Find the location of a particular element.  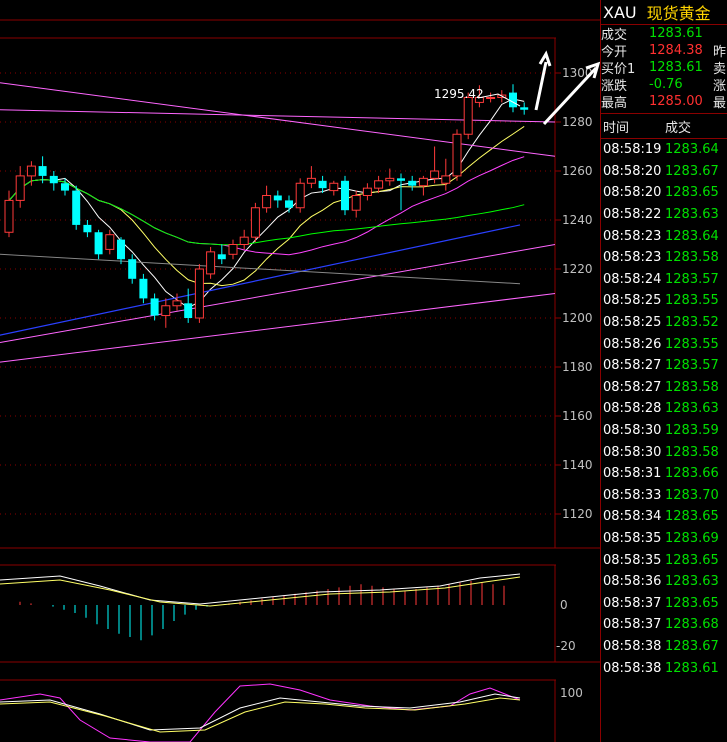

trade-price: 1283.69 is located at coordinates (692, 538).